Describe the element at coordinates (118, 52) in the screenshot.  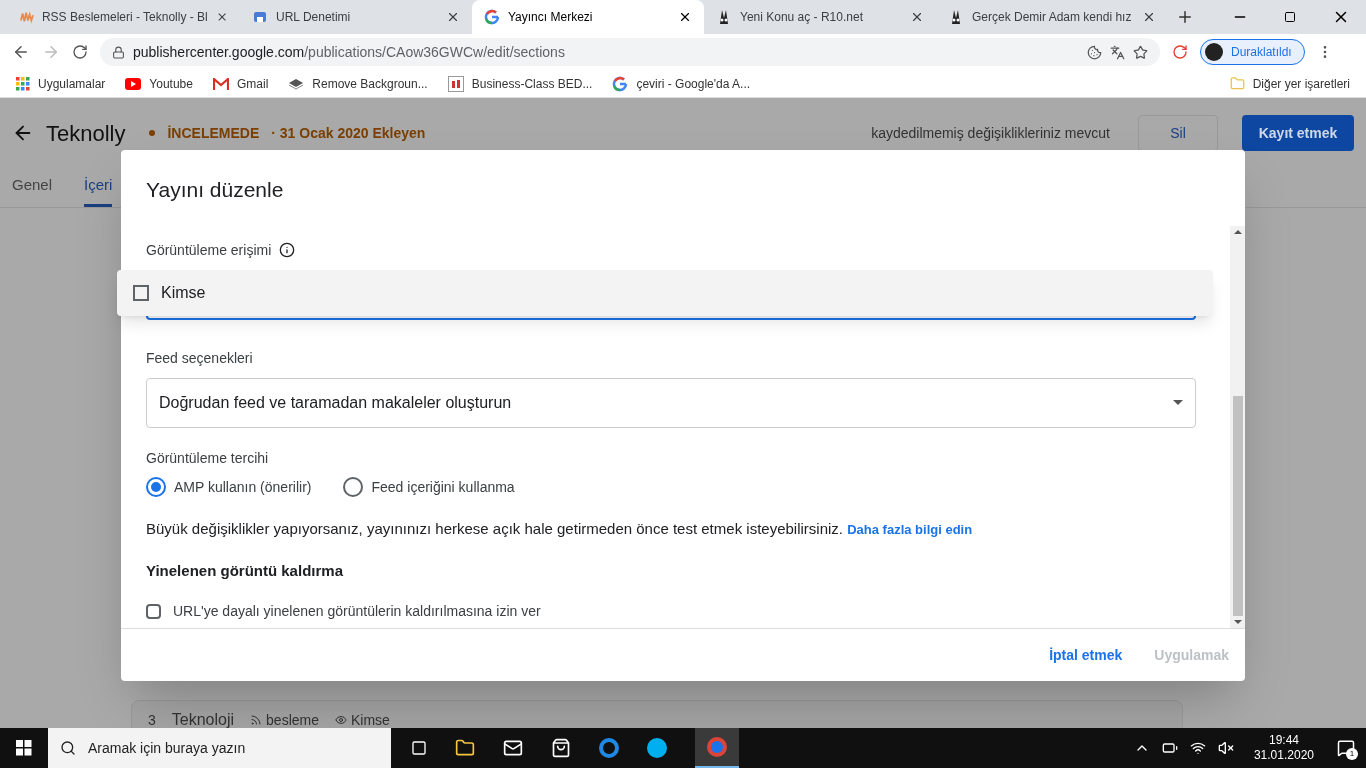
I see `lock-icon` at that location.